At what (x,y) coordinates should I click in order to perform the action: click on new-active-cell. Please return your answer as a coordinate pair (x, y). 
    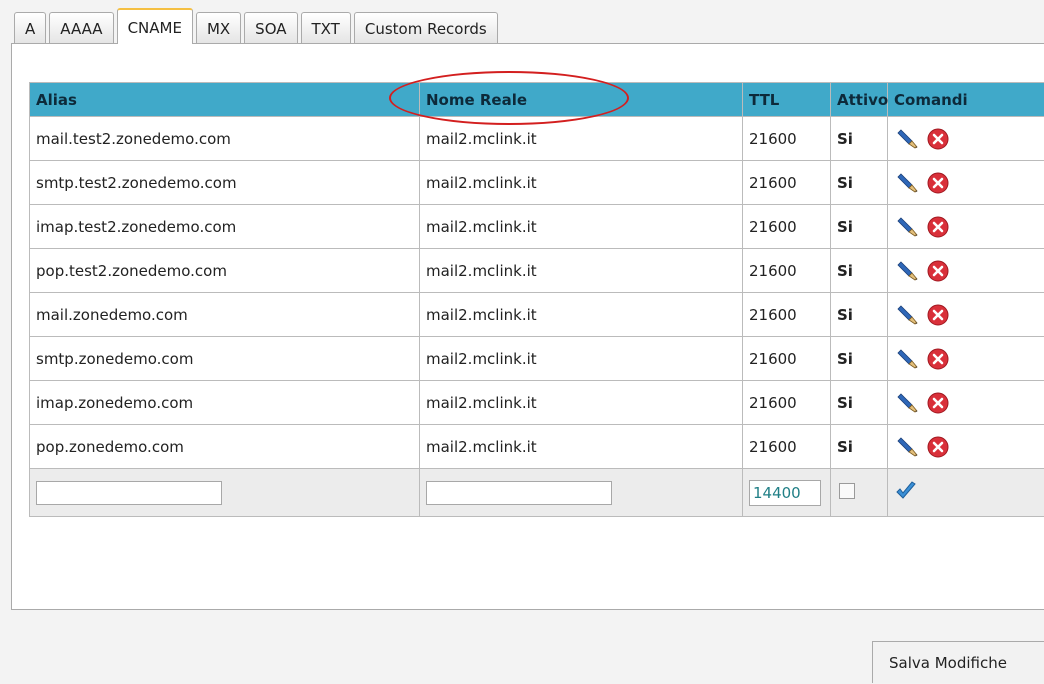
    Looking at the image, I should click on (859, 492).